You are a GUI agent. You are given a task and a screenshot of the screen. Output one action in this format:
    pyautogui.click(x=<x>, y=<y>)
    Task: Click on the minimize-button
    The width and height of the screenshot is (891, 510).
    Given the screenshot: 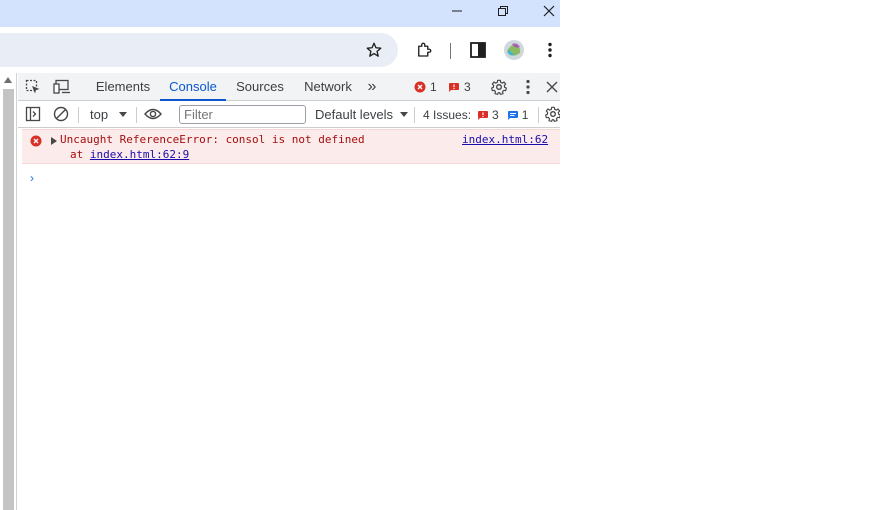 What is the action you would take?
    pyautogui.click(x=457, y=11)
    